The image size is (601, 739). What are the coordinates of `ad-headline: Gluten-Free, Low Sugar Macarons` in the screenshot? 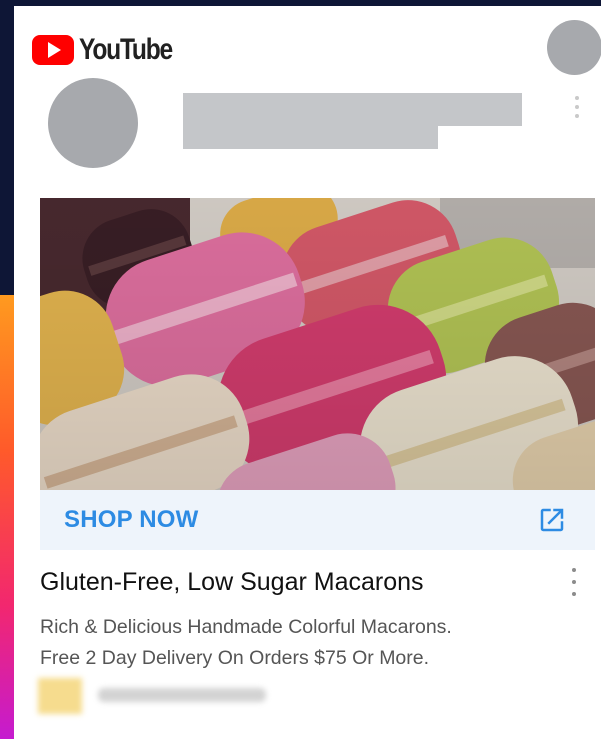 It's located at (232, 582).